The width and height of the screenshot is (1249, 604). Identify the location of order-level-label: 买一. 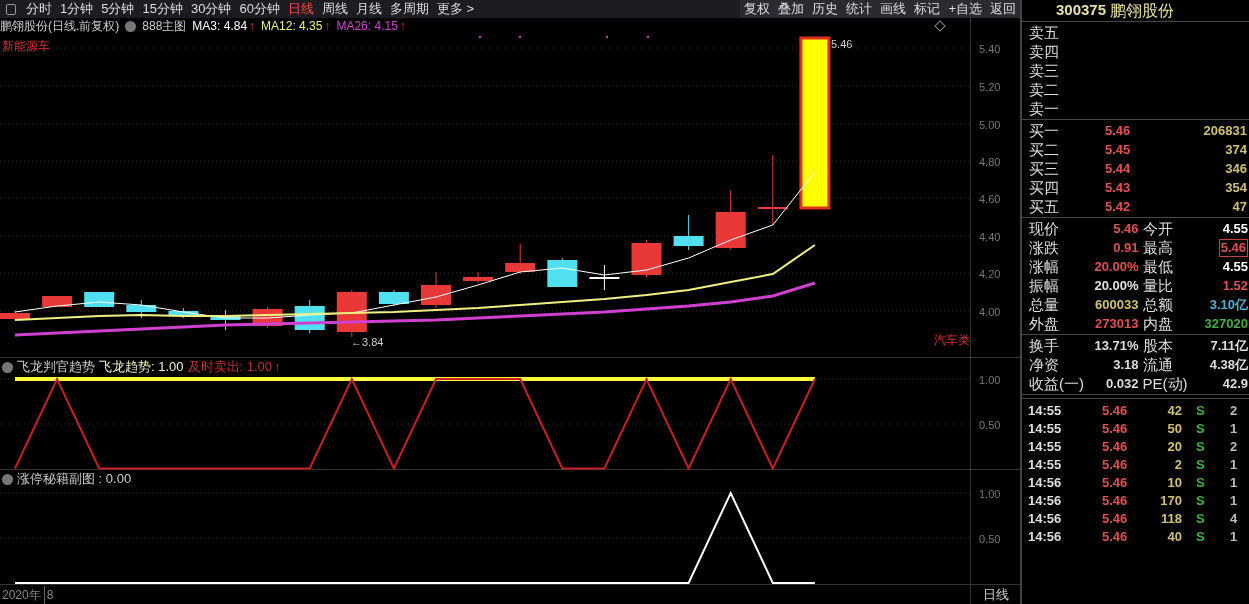
(1044, 130).